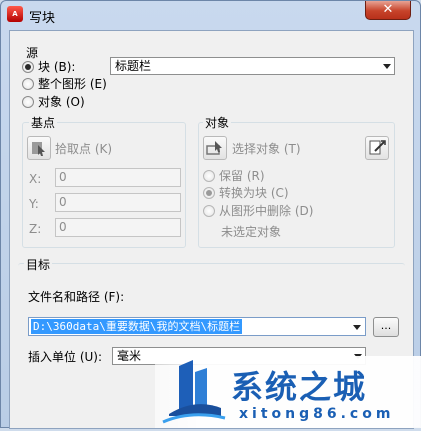 The image size is (421, 431). Describe the element at coordinates (133, 66) in the screenshot. I see `block-name-value: 标题栏` at that location.